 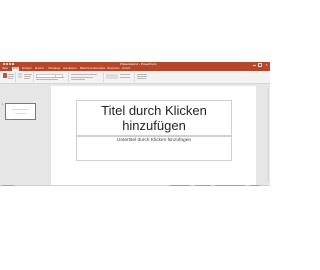 What do you see at coordinates (266, 65) in the screenshot?
I see `close-button: ×` at bounding box center [266, 65].